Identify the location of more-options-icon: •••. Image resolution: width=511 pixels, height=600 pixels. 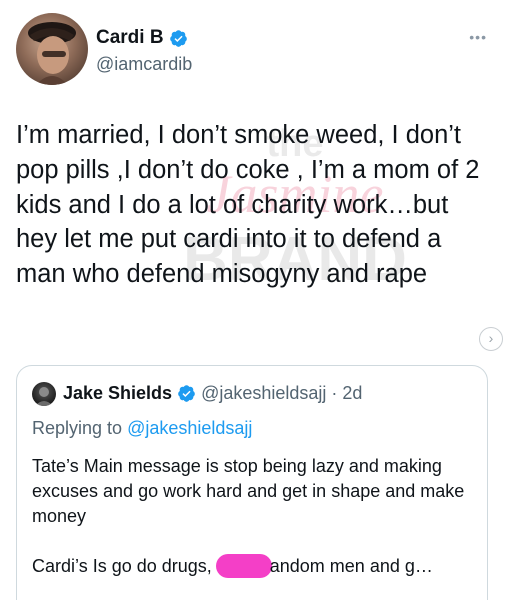
(478, 37).